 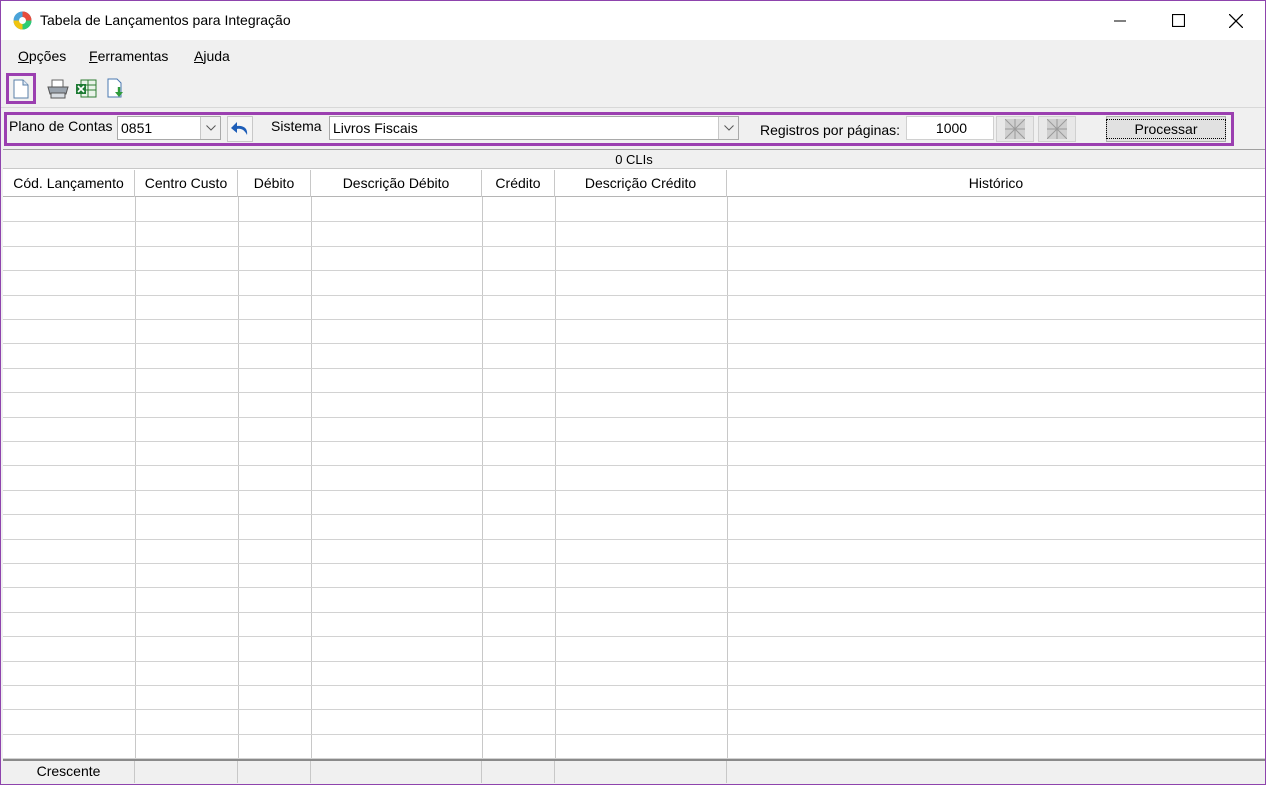 What do you see at coordinates (534, 128) in the screenshot?
I see `sistema-dropdown: Livros Fiscais` at bounding box center [534, 128].